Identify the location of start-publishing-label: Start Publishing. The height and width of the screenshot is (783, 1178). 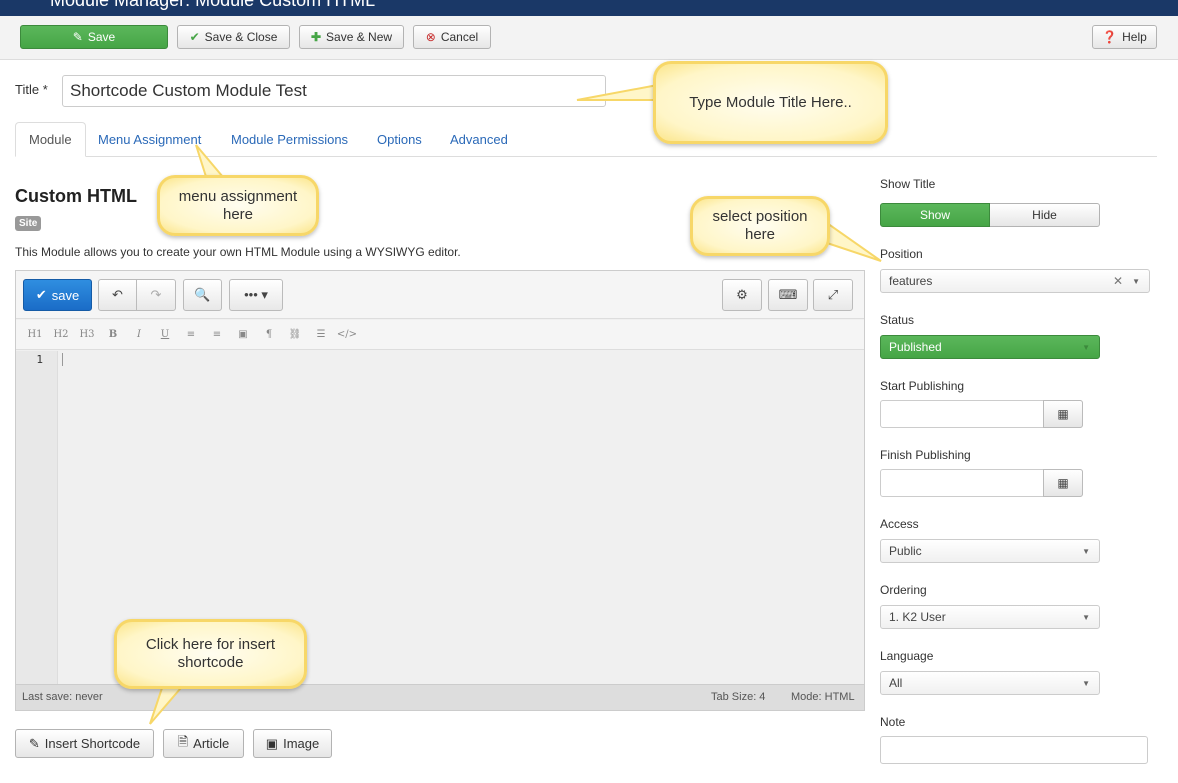
(922, 386).